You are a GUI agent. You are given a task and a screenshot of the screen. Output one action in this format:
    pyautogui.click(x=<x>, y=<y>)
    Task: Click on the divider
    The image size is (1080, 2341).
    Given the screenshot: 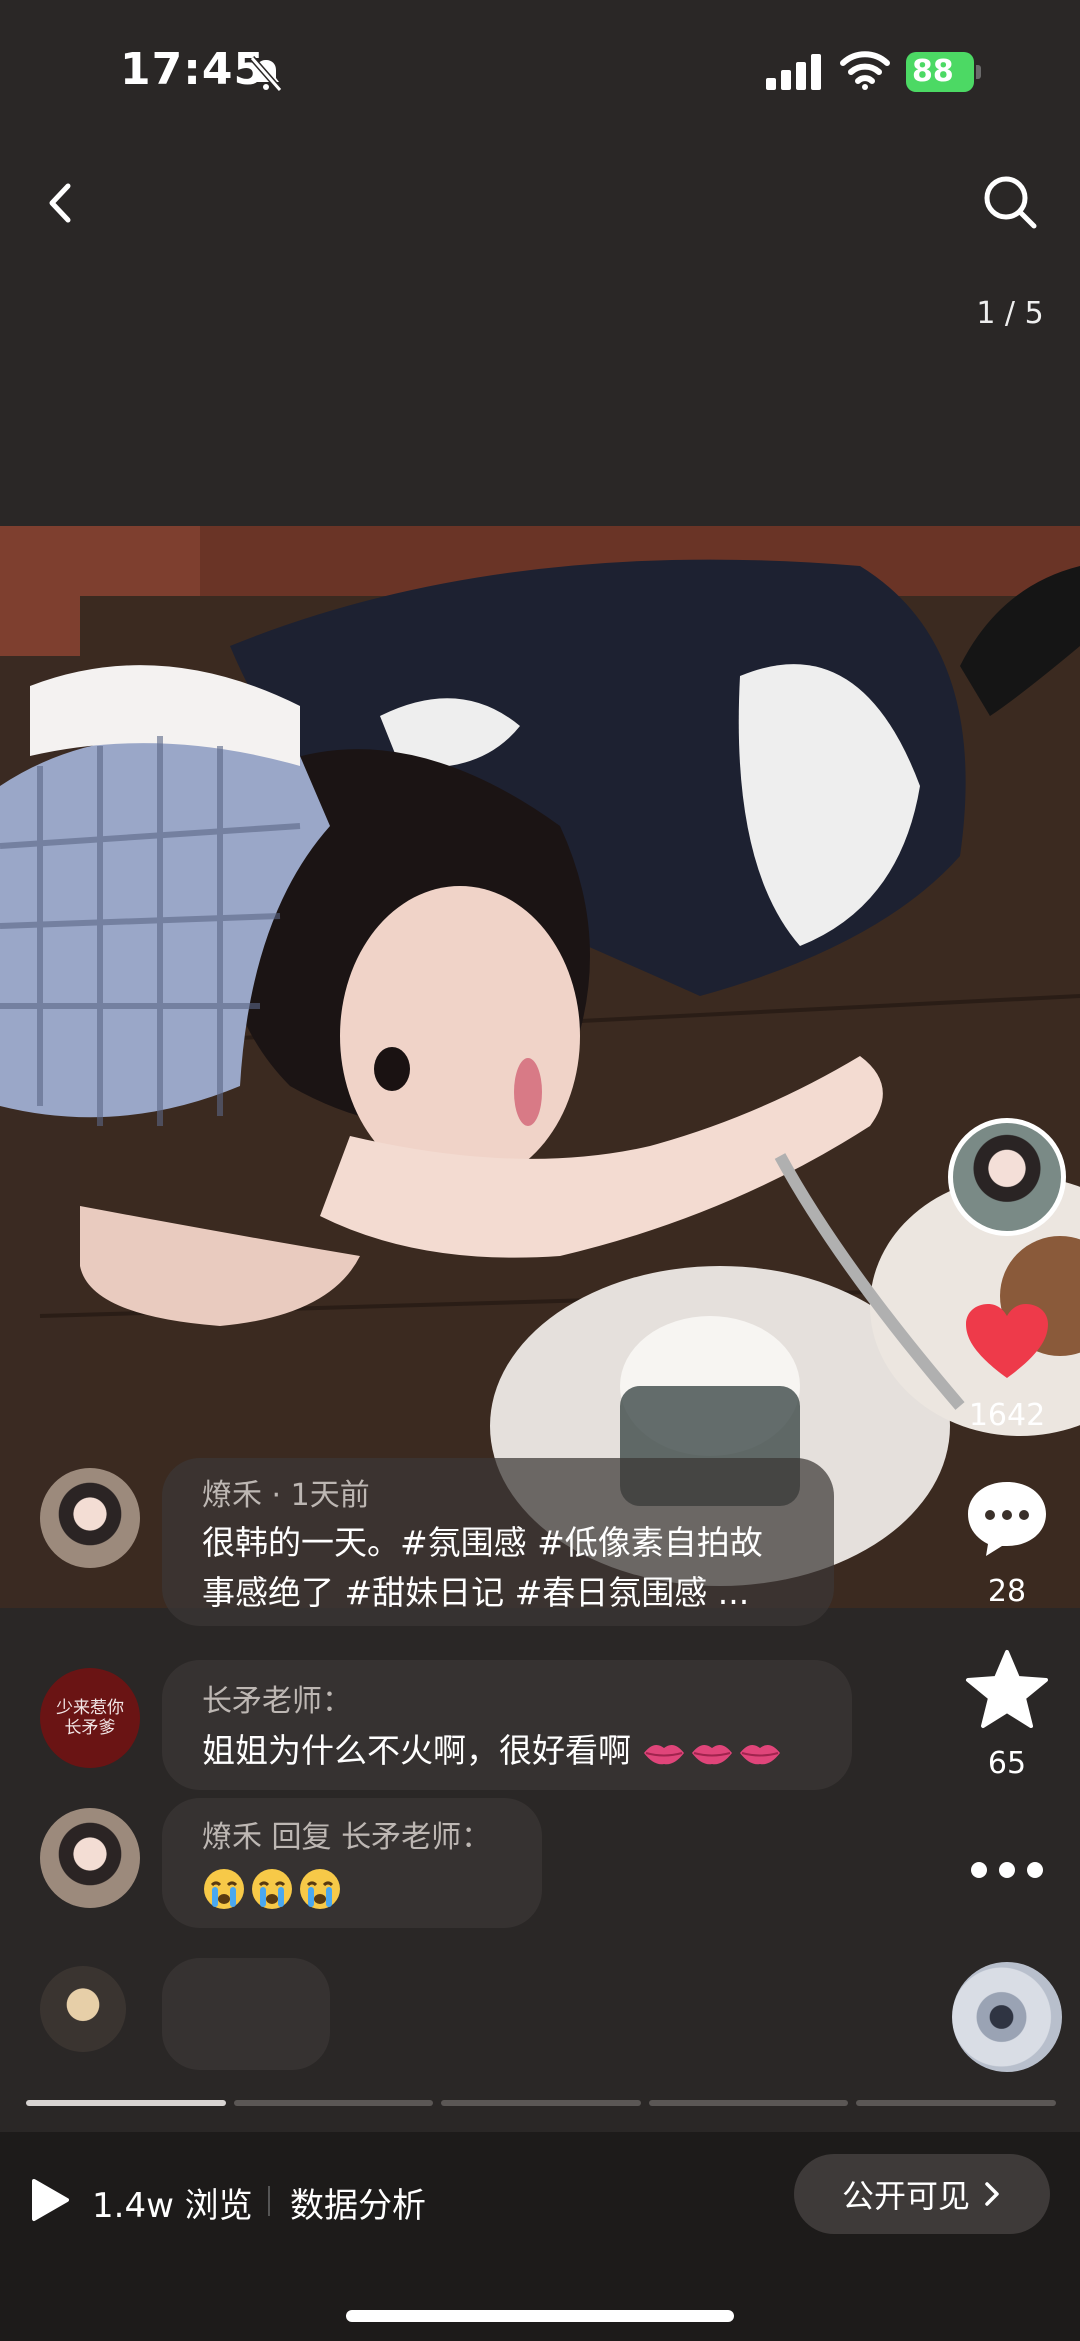 What is the action you would take?
    pyautogui.click(x=269, y=2201)
    